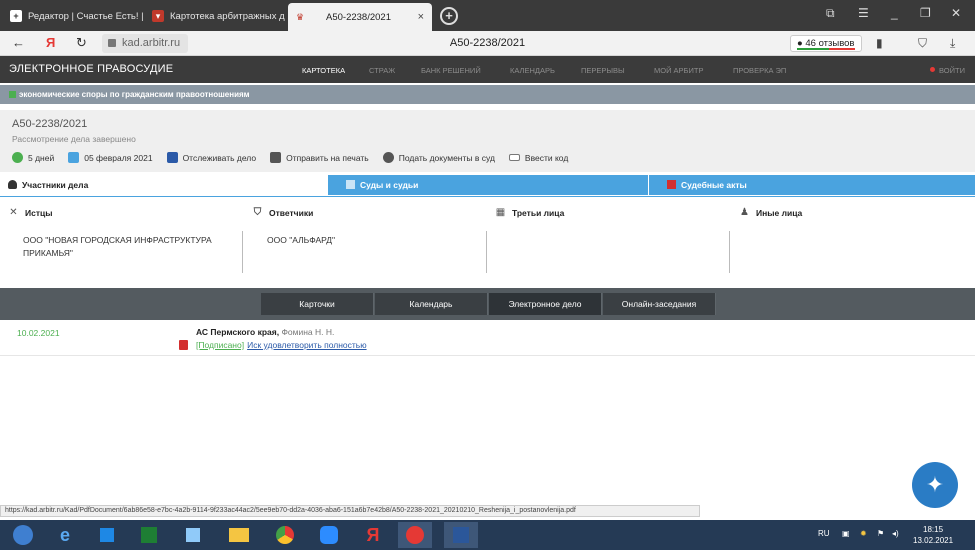  Describe the element at coordinates (879, 43) in the screenshot. I see `bookmark-icon: ▮` at that location.